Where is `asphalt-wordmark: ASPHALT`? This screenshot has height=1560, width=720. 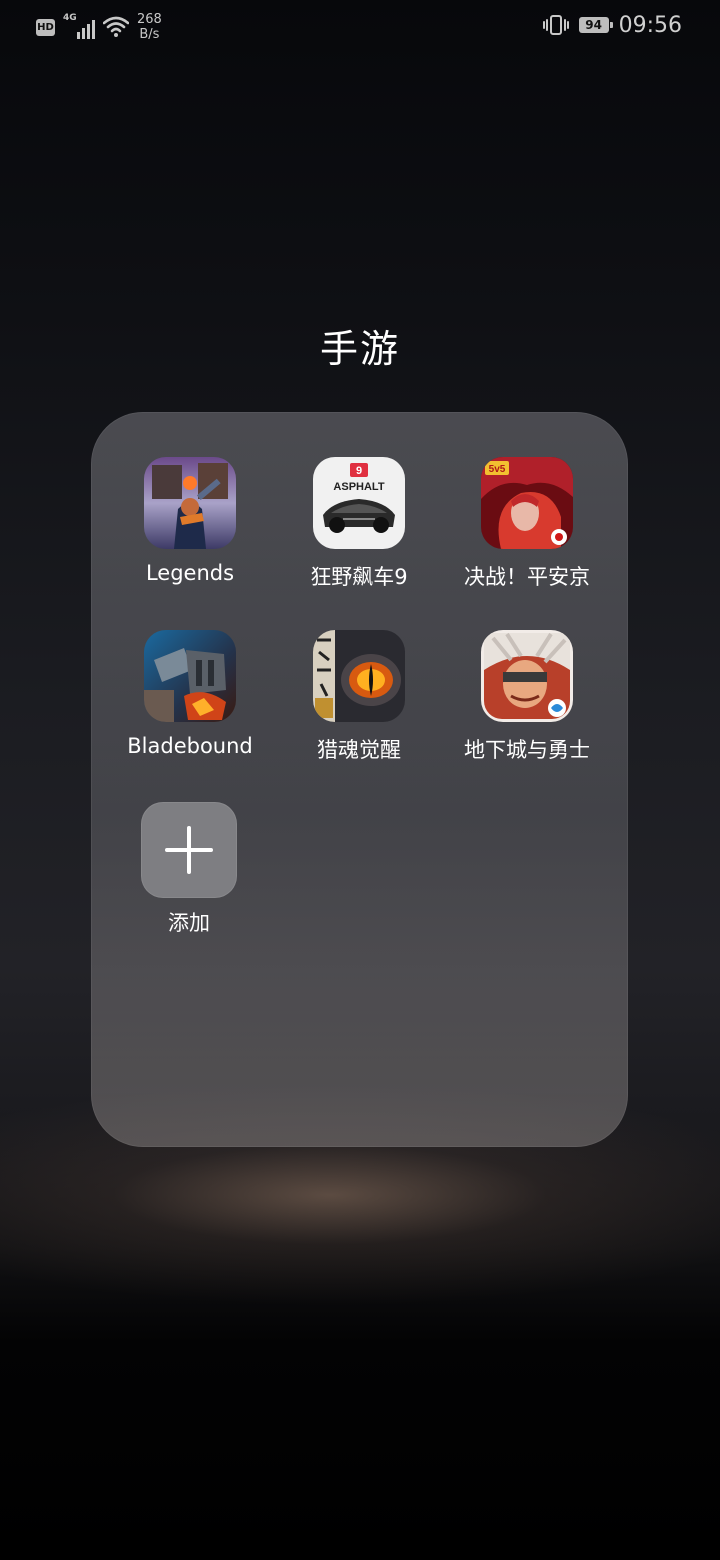
asphalt-wordmark: ASPHALT is located at coordinates (358, 487).